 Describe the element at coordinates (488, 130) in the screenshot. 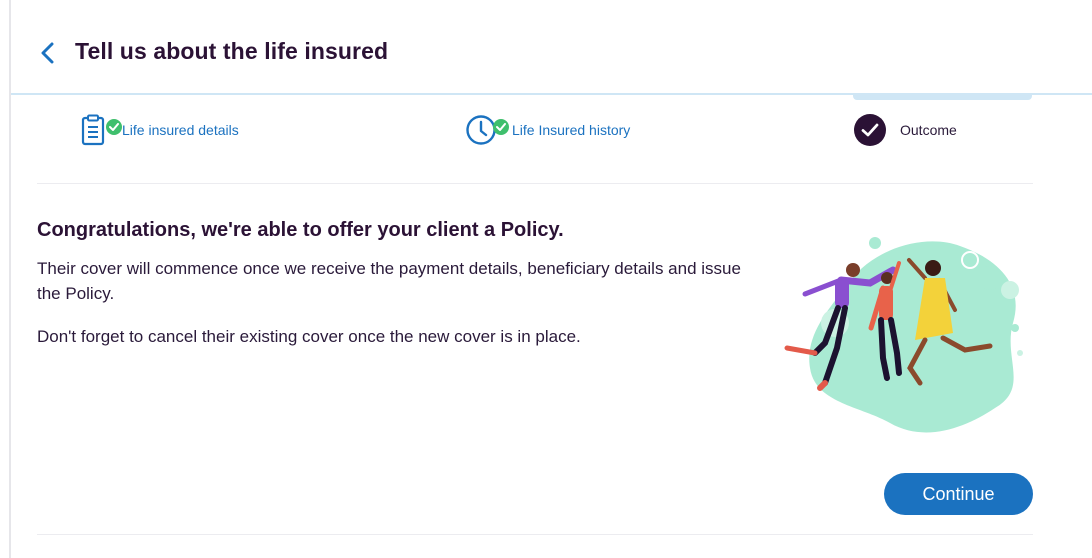

I see `clock-icon` at that location.